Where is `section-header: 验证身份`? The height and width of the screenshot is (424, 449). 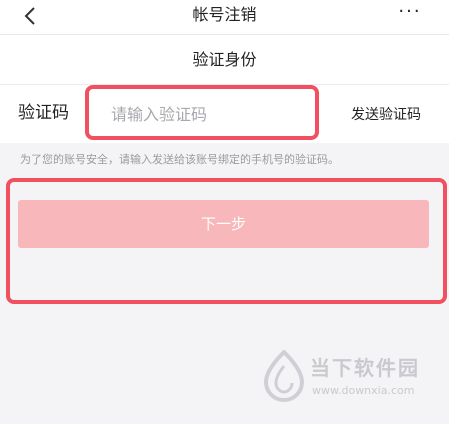 section-header: 验证身份 is located at coordinates (224, 59).